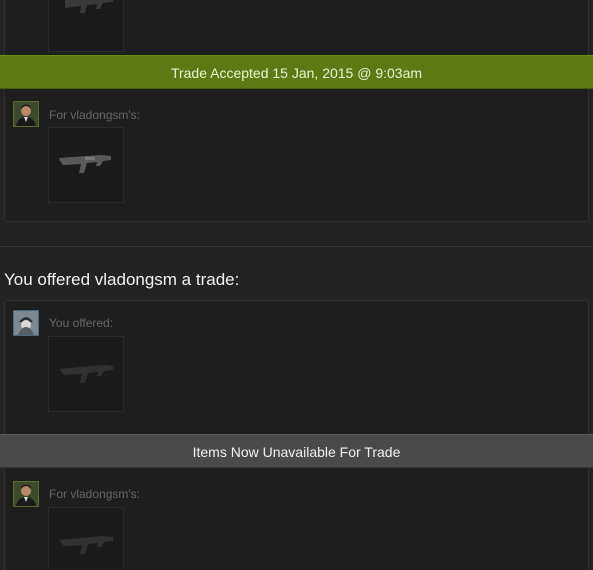 The image size is (593, 570). Describe the element at coordinates (296, 246) in the screenshot. I see `section-divider` at that location.